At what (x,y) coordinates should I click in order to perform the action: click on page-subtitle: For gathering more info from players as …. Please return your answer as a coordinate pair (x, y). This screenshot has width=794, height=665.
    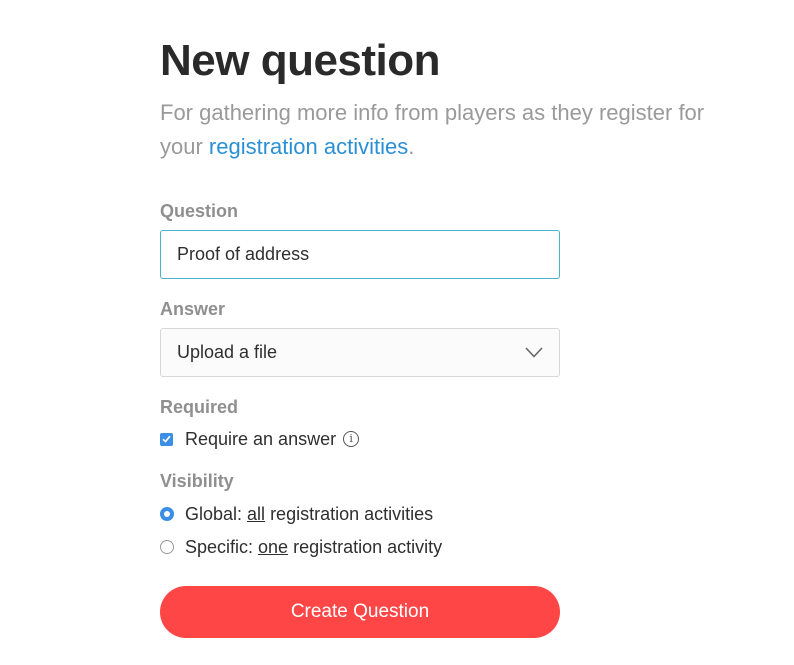
    Looking at the image, I should click on (445, 130).